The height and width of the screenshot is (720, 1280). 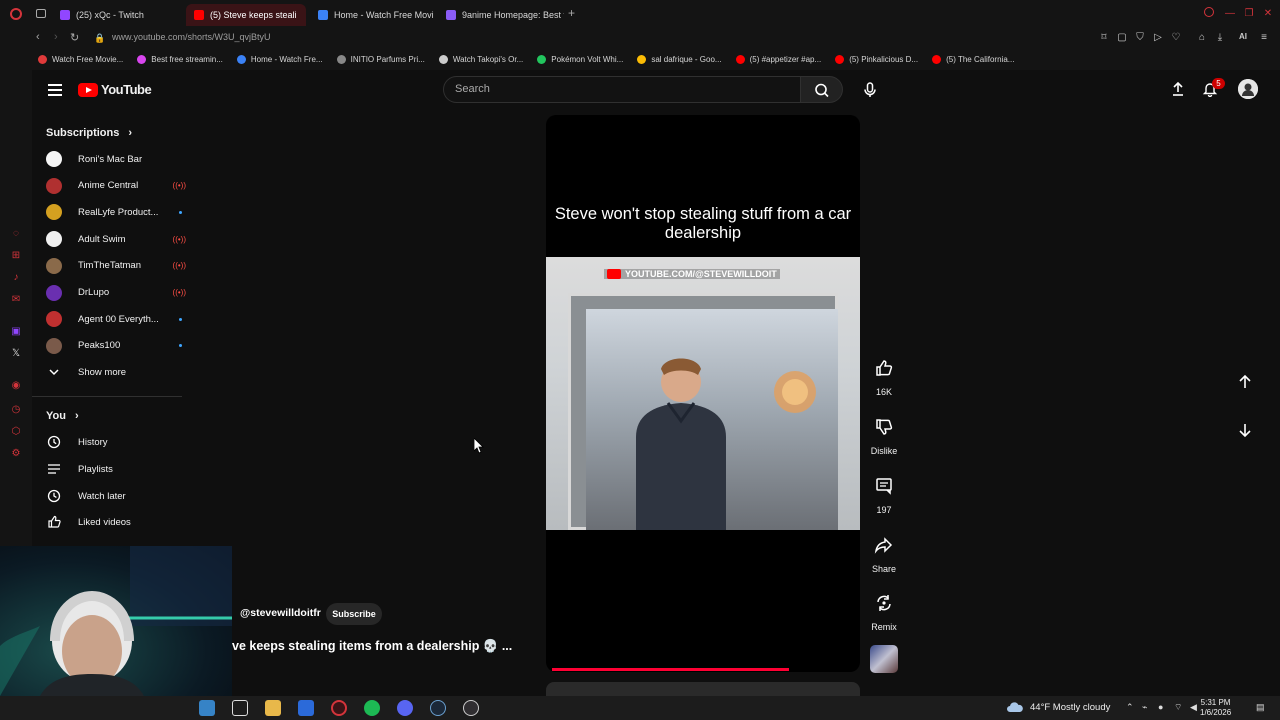 What do you see at coordinates (884, 659) in the screenshot?
I see `sound-thumbnail` at bounding box center [884, 659].